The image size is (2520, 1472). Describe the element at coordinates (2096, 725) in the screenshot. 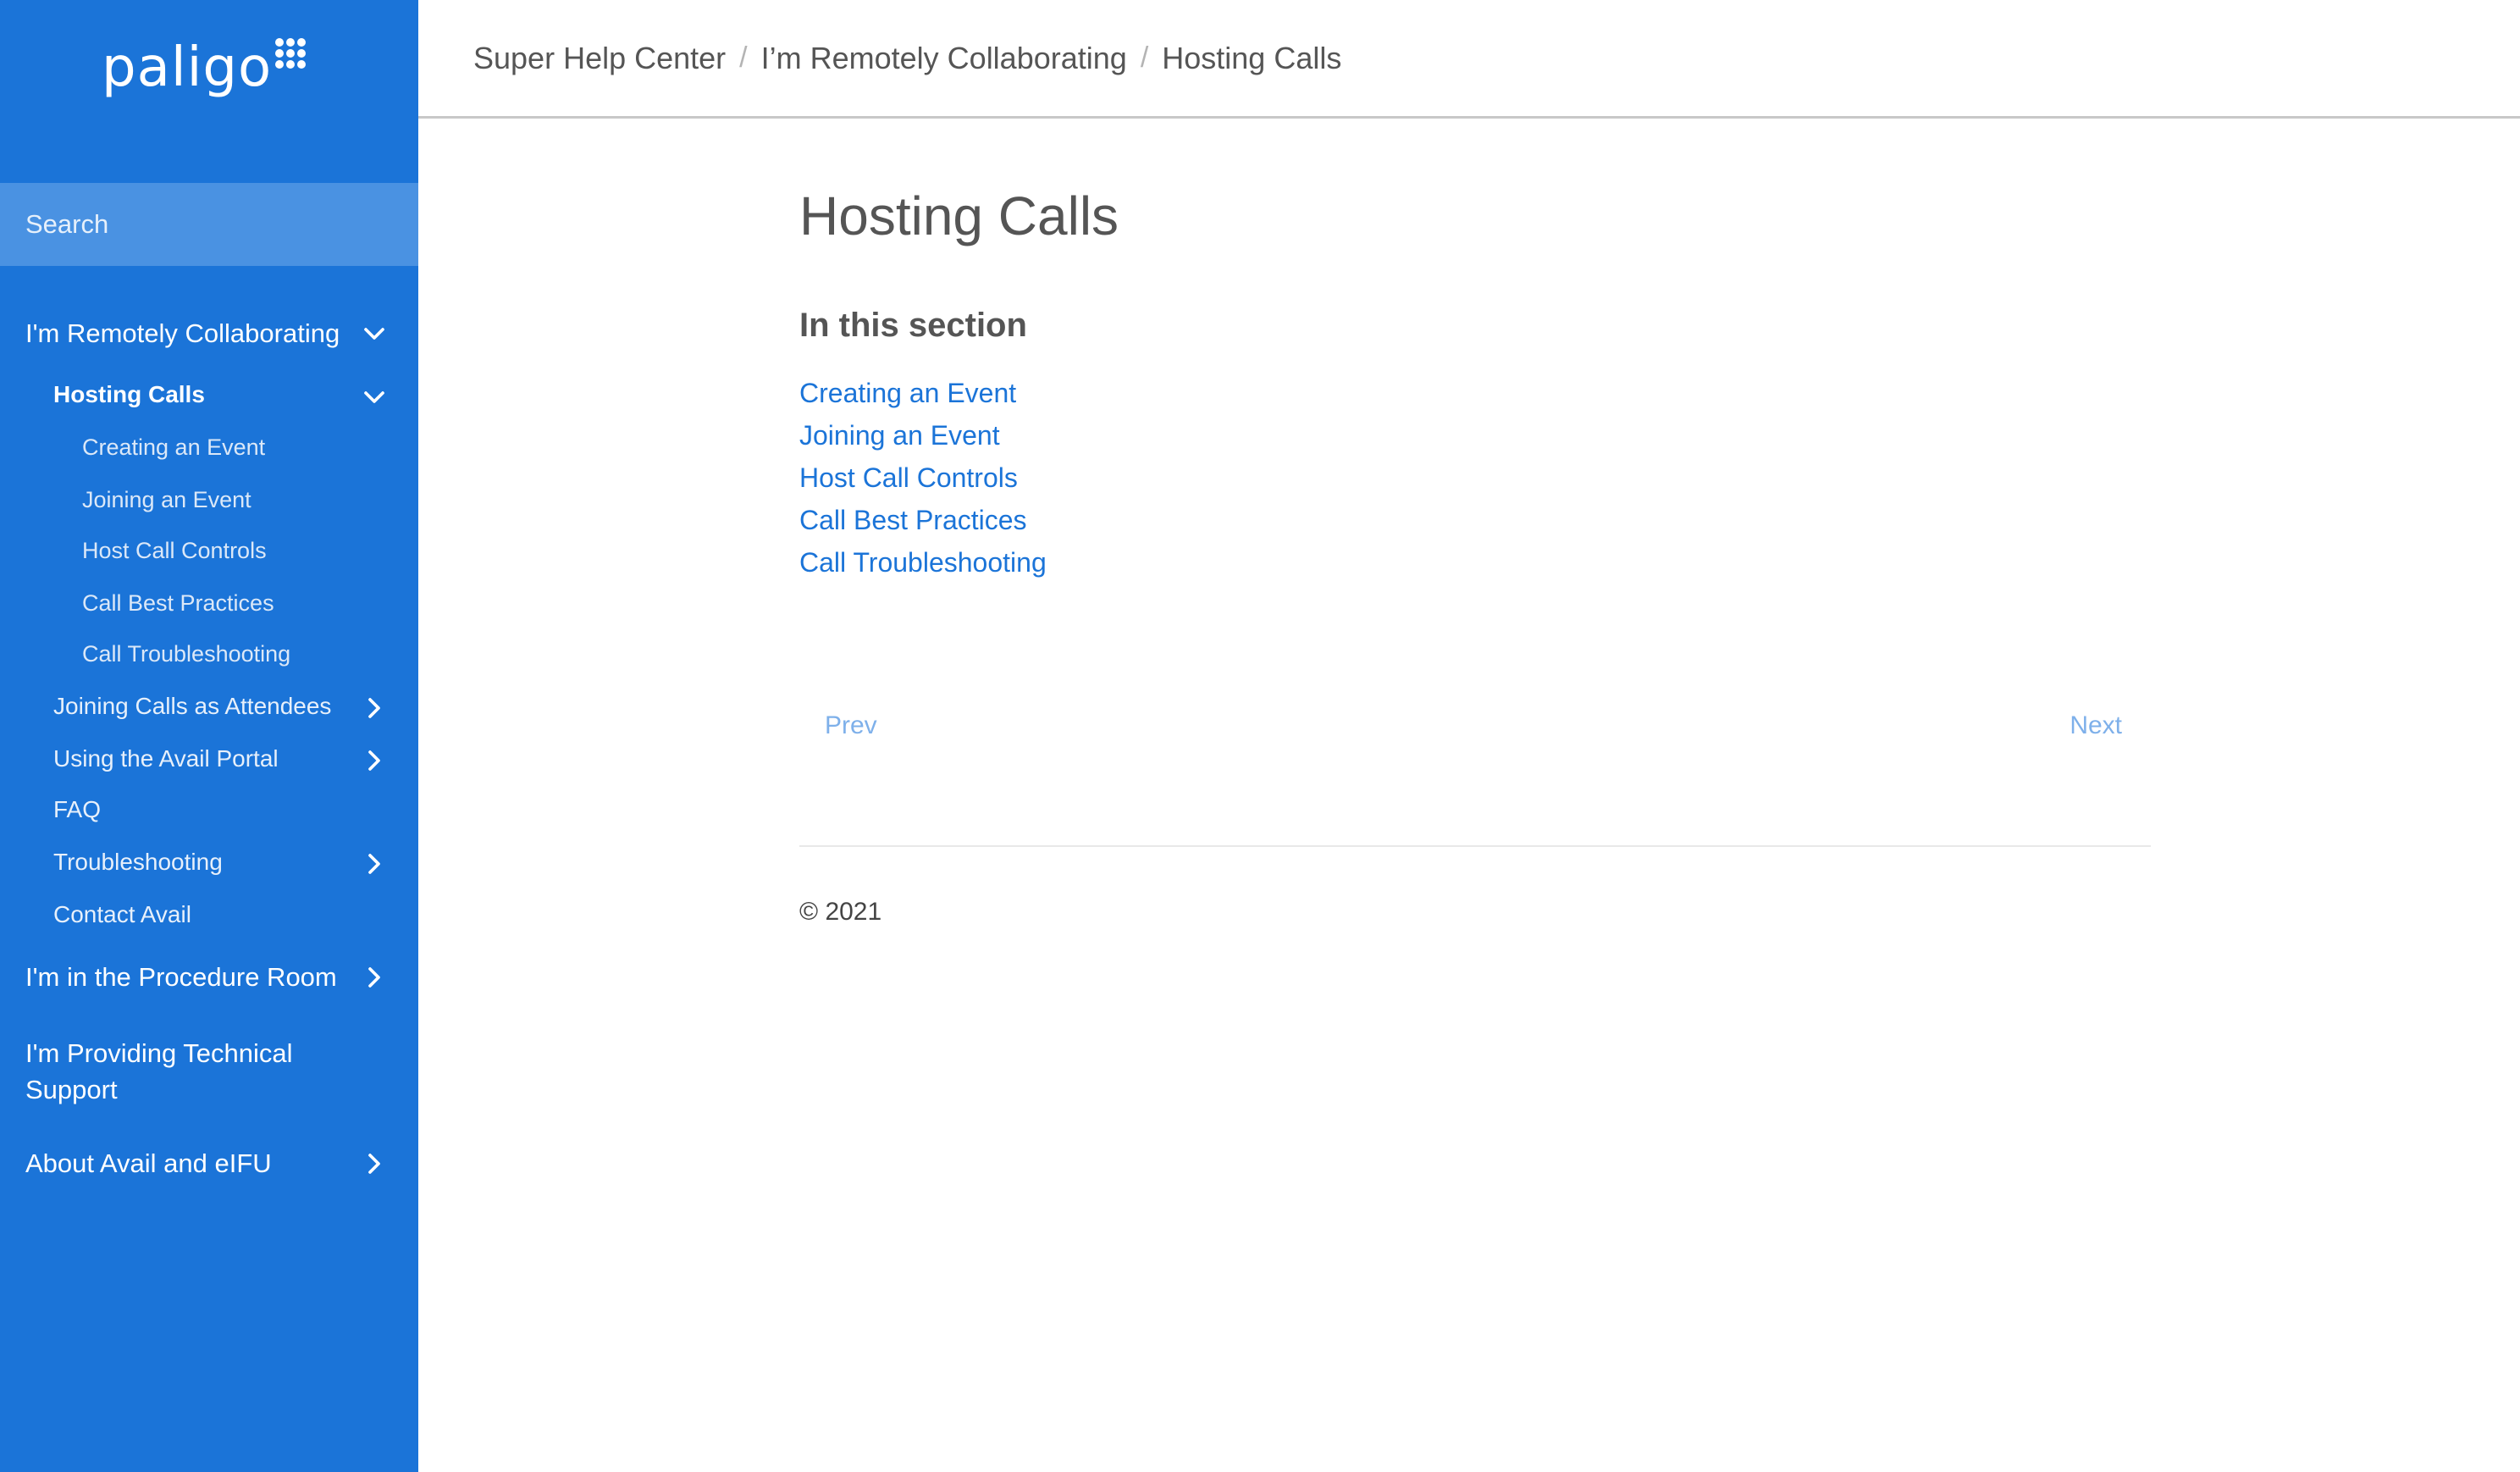

I see `next-link: Next` at that location.